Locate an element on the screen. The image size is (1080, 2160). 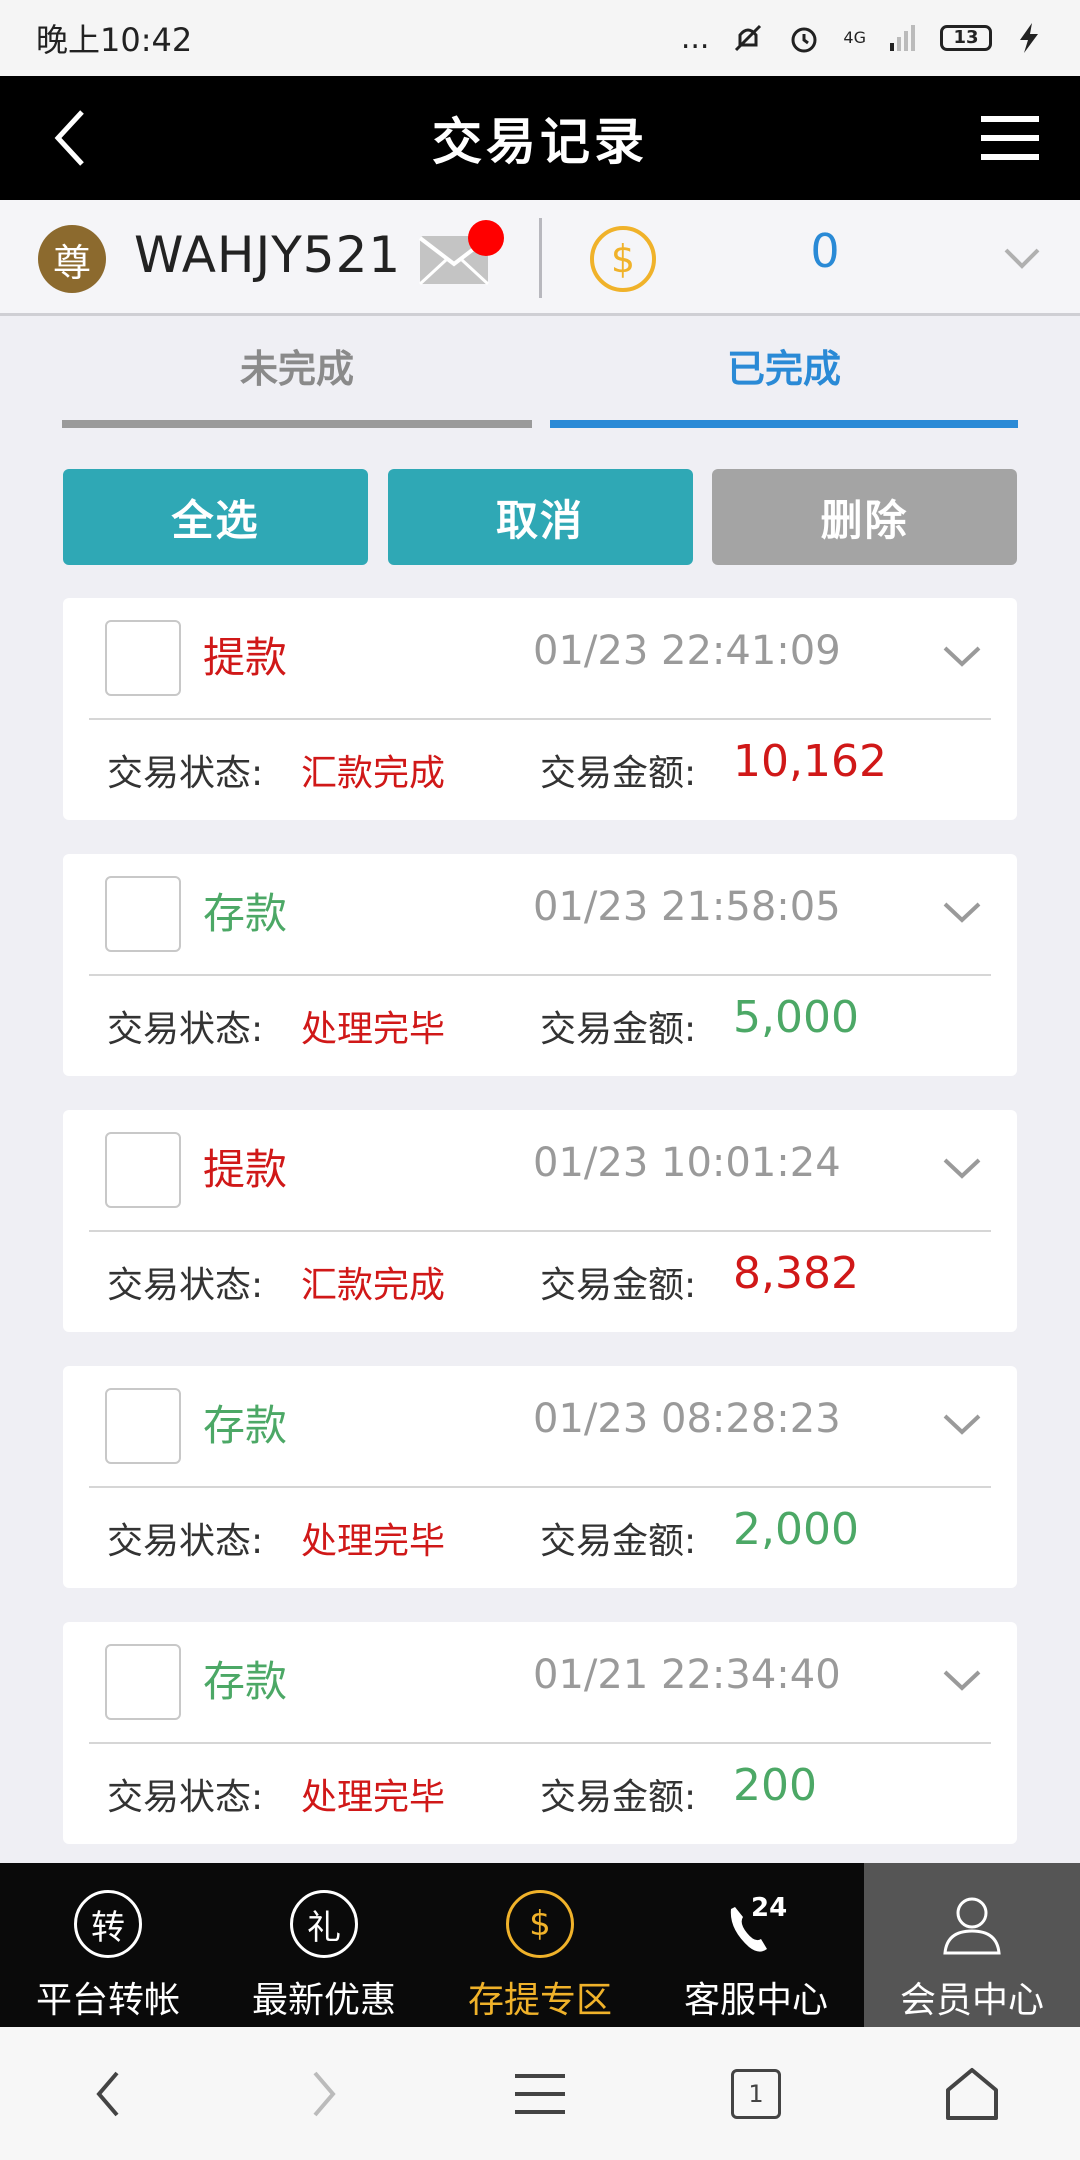
nav-icon-circle: 转 is located at coordinates (108, 1924).